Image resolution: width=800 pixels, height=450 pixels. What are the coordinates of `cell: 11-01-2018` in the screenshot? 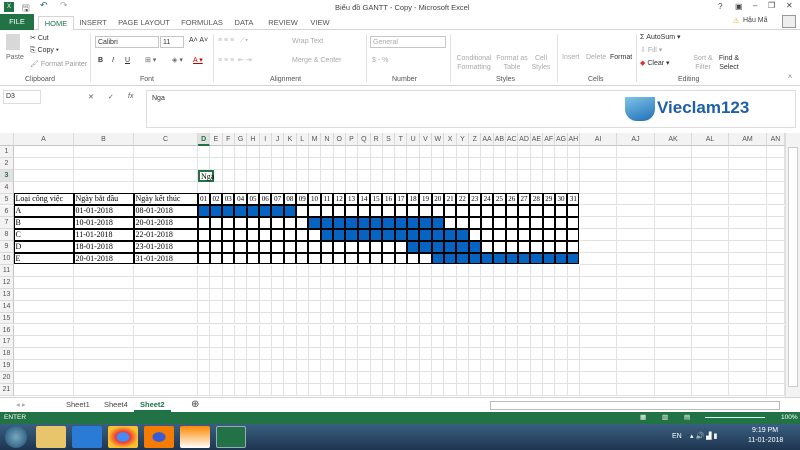 It's located at (103, 234).